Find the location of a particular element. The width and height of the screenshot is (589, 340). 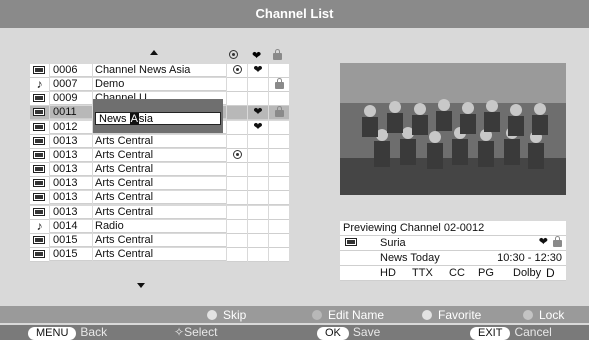

channel-number: 0009 is located at coordinates (71, 99).